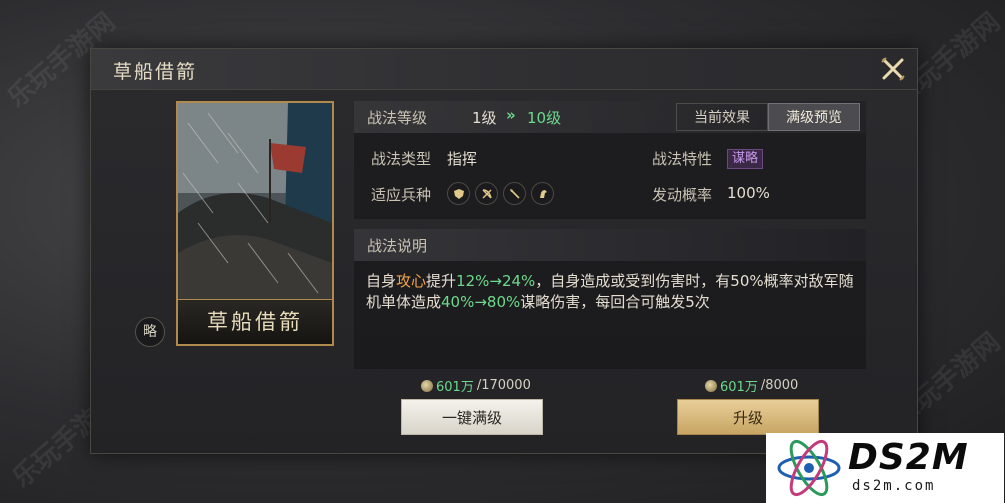 This screenshot has width=1005, height=503. Describe the element at coordinates (748, 417) in the screenshot. I see `upgrade-button: 升级` at that location.